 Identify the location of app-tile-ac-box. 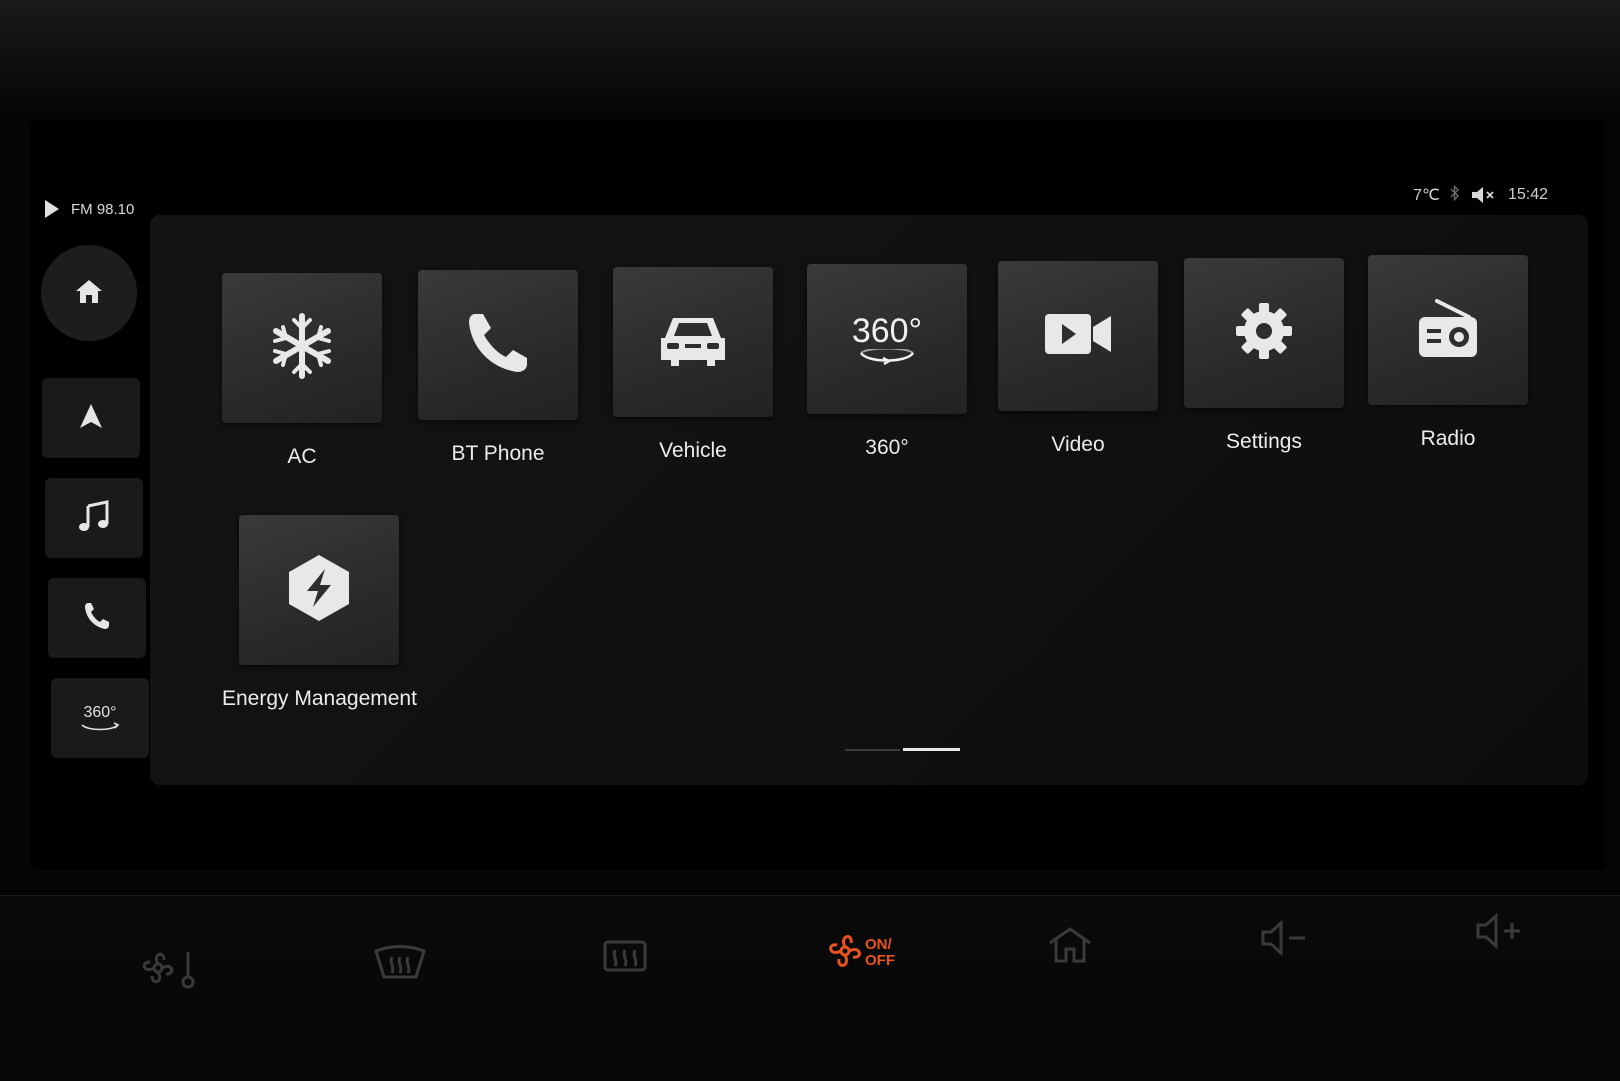
(302, 348).